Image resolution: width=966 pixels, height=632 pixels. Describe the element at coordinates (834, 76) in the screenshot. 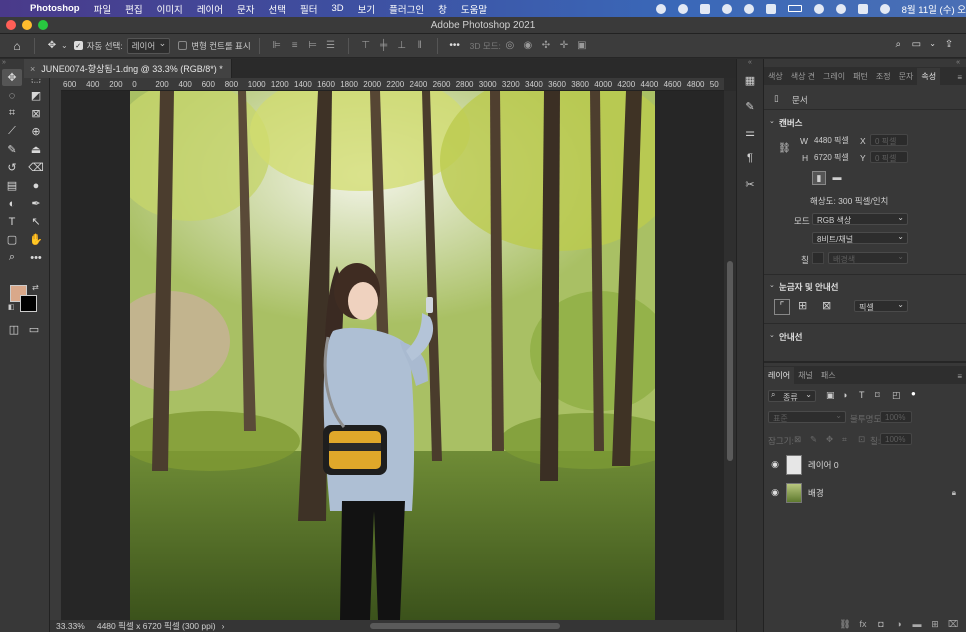

I see `tab-gradients: 그레이` at that location.